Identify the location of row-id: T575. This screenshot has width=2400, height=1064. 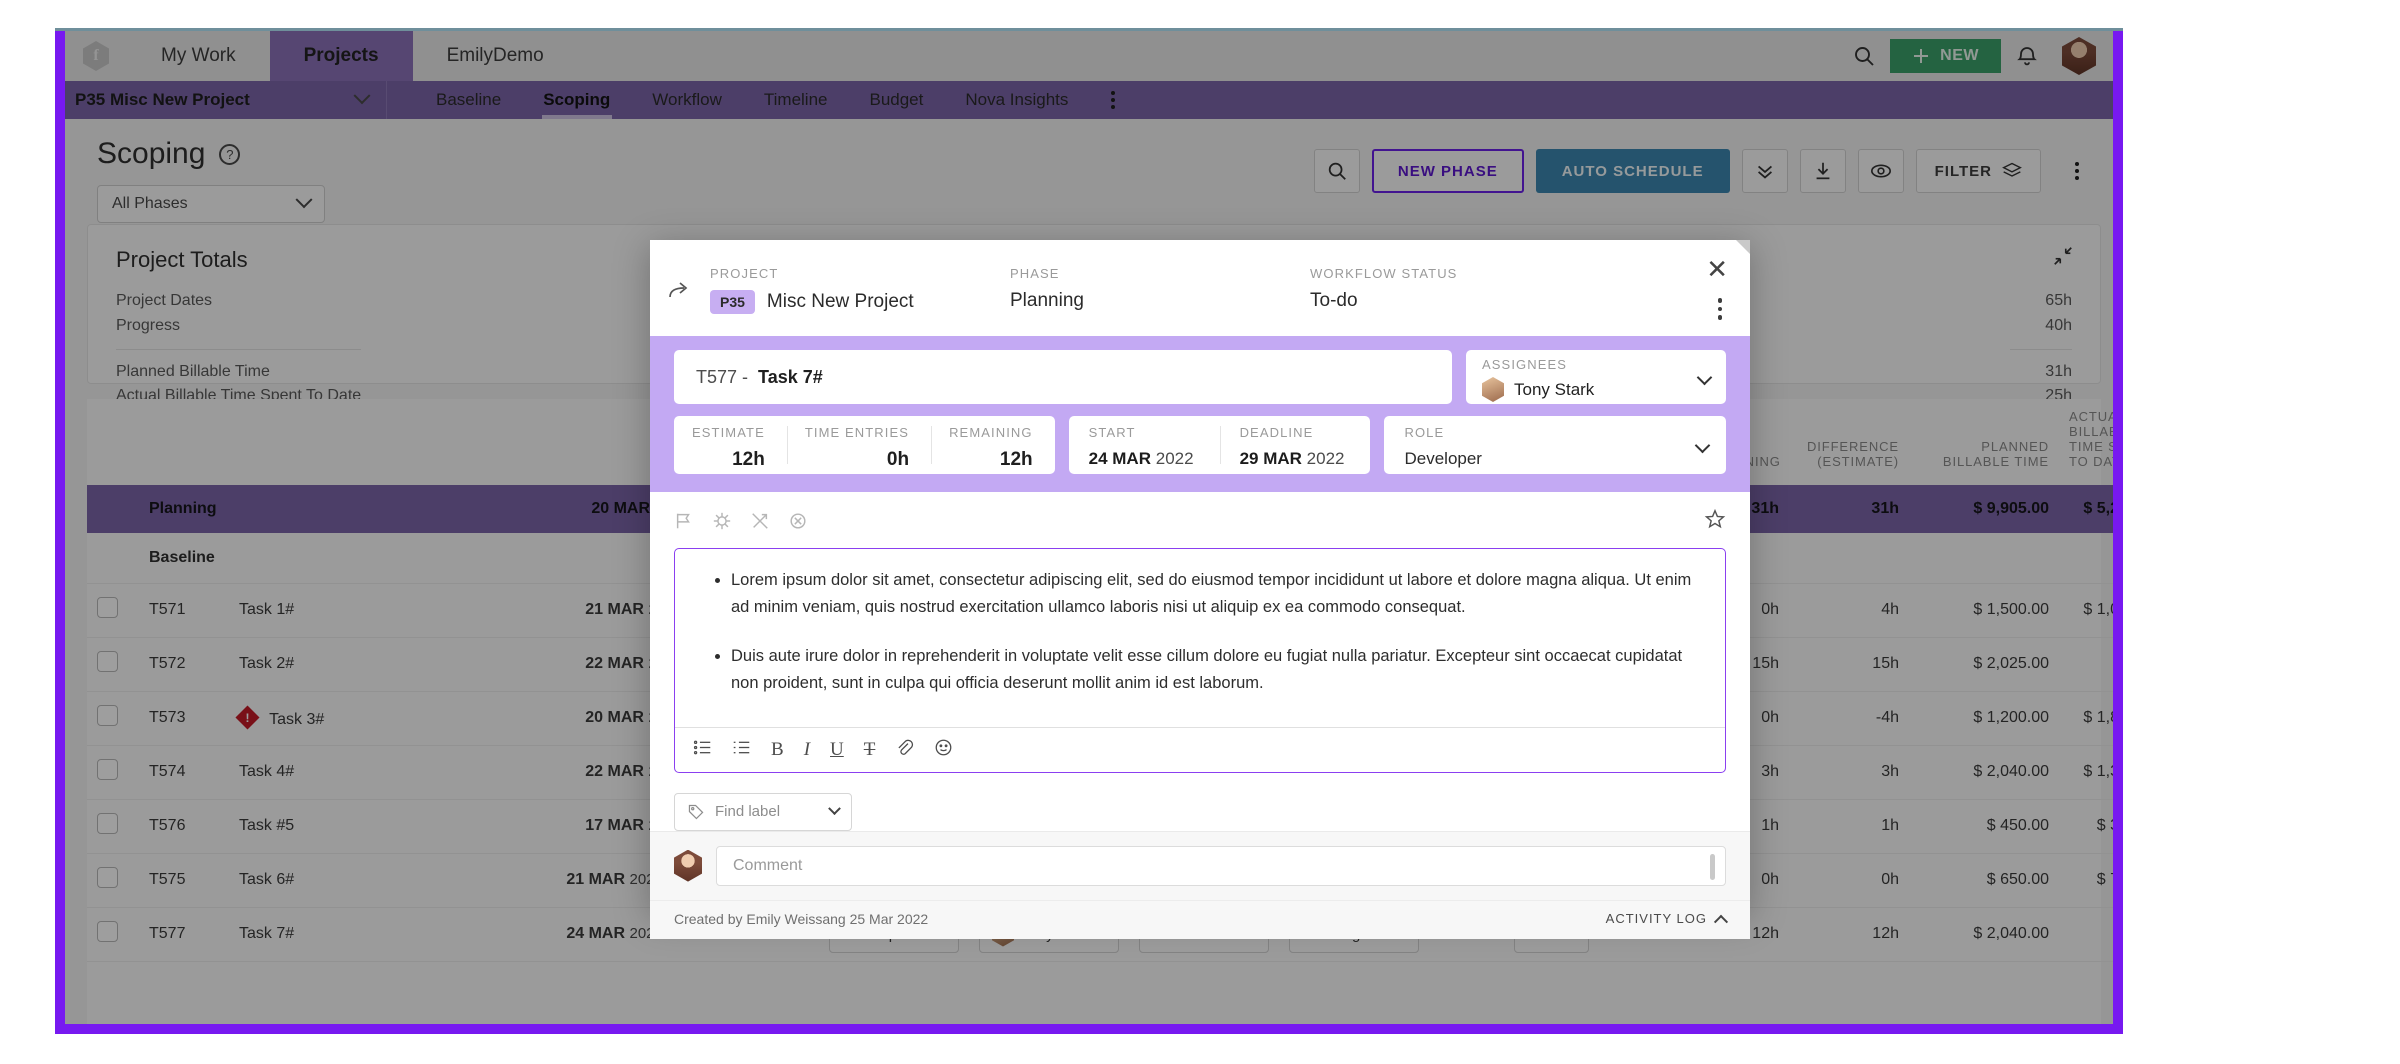
(184, 880).